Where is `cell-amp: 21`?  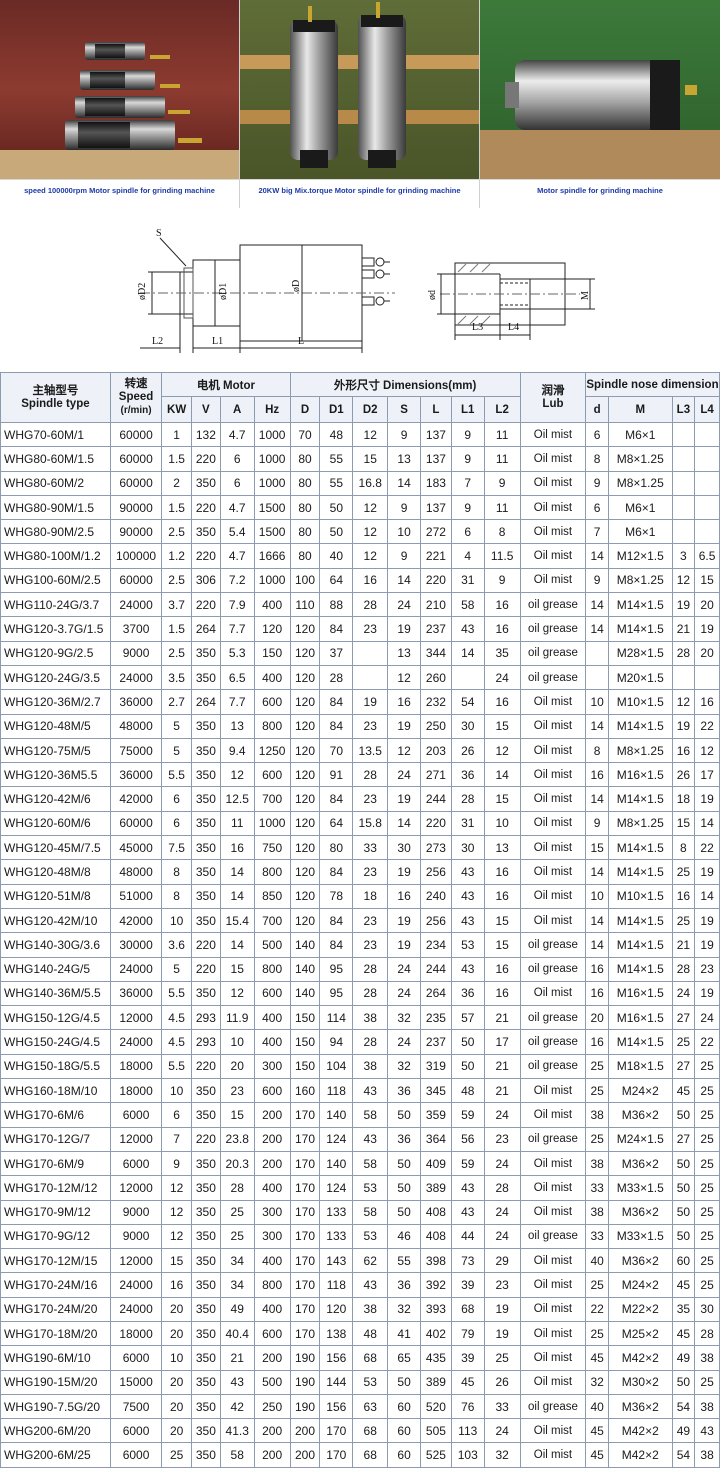
cell-amp: 21 is located at coordinates (237, 1358).